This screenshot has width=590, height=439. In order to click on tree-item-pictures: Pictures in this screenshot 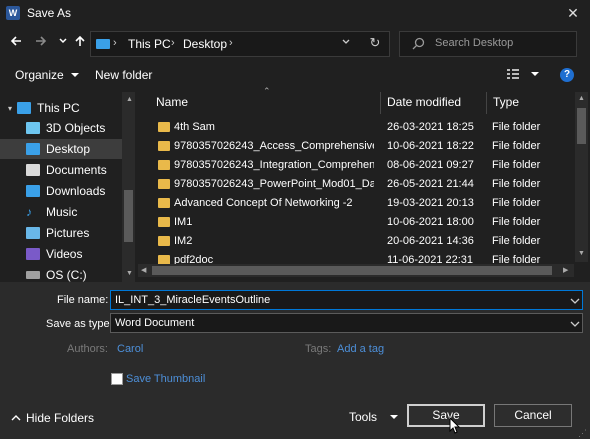, I will do `click(57, 233)`.